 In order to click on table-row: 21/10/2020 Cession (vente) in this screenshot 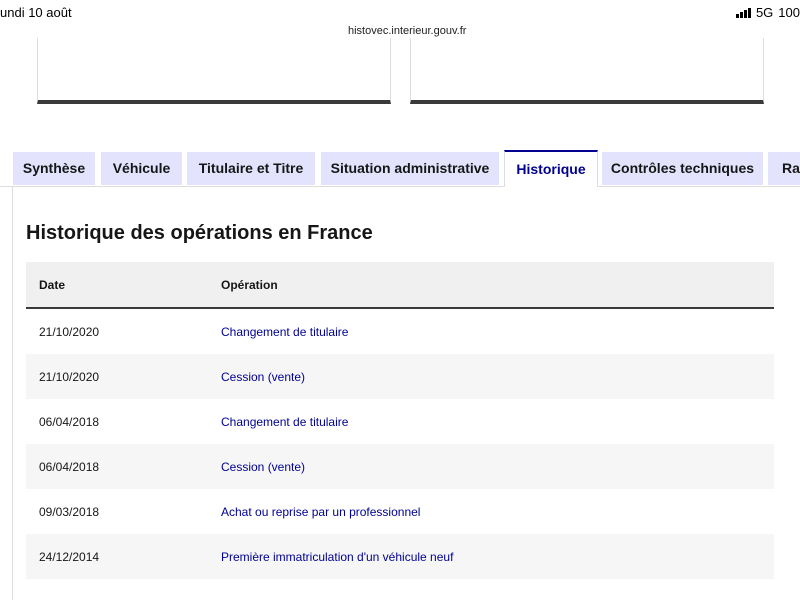, I will do `click(400, 376)`.